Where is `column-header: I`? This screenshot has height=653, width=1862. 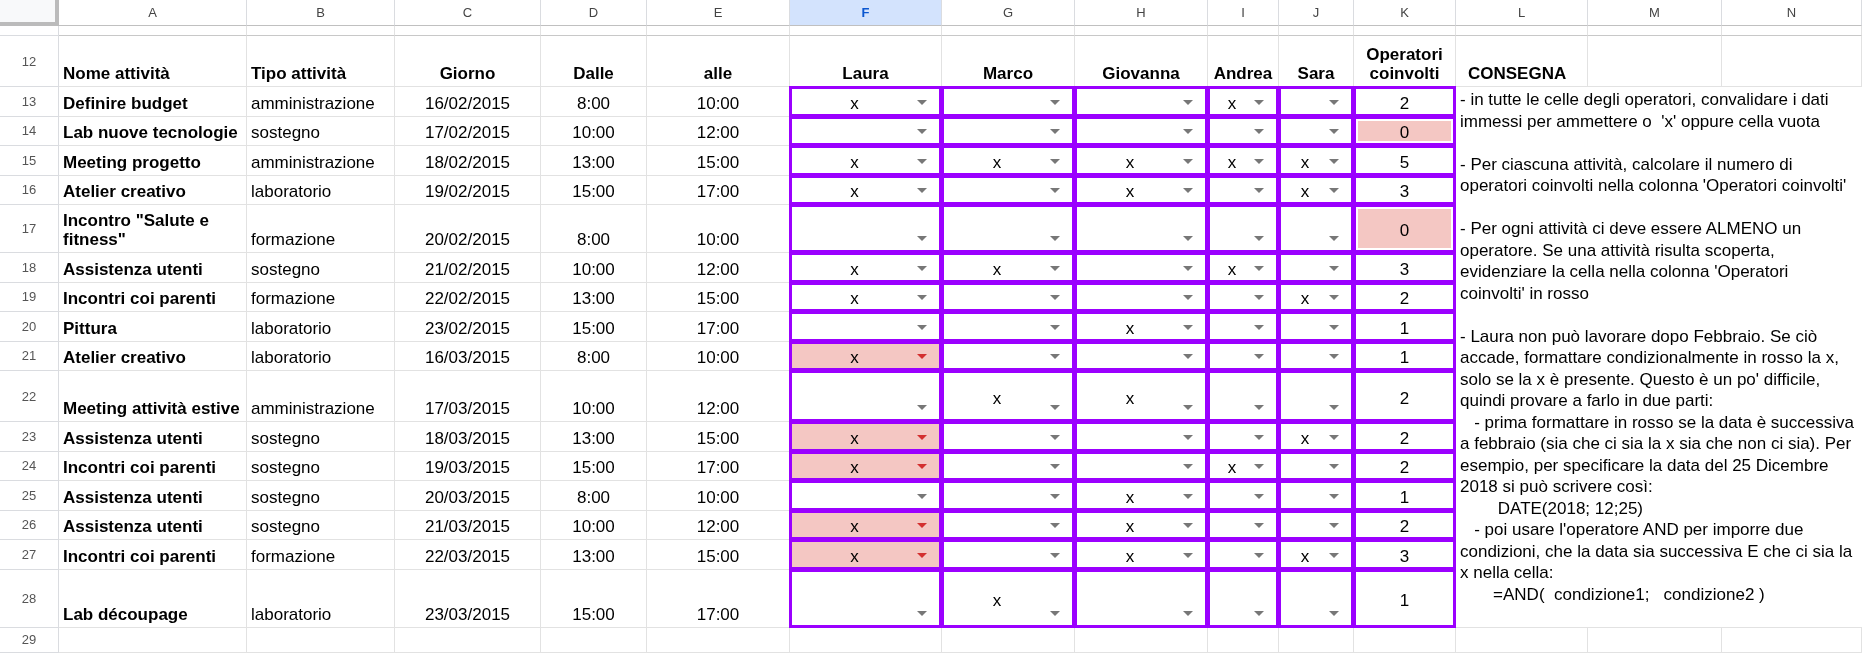 column-header: I is located at coordinates (1243, 13).